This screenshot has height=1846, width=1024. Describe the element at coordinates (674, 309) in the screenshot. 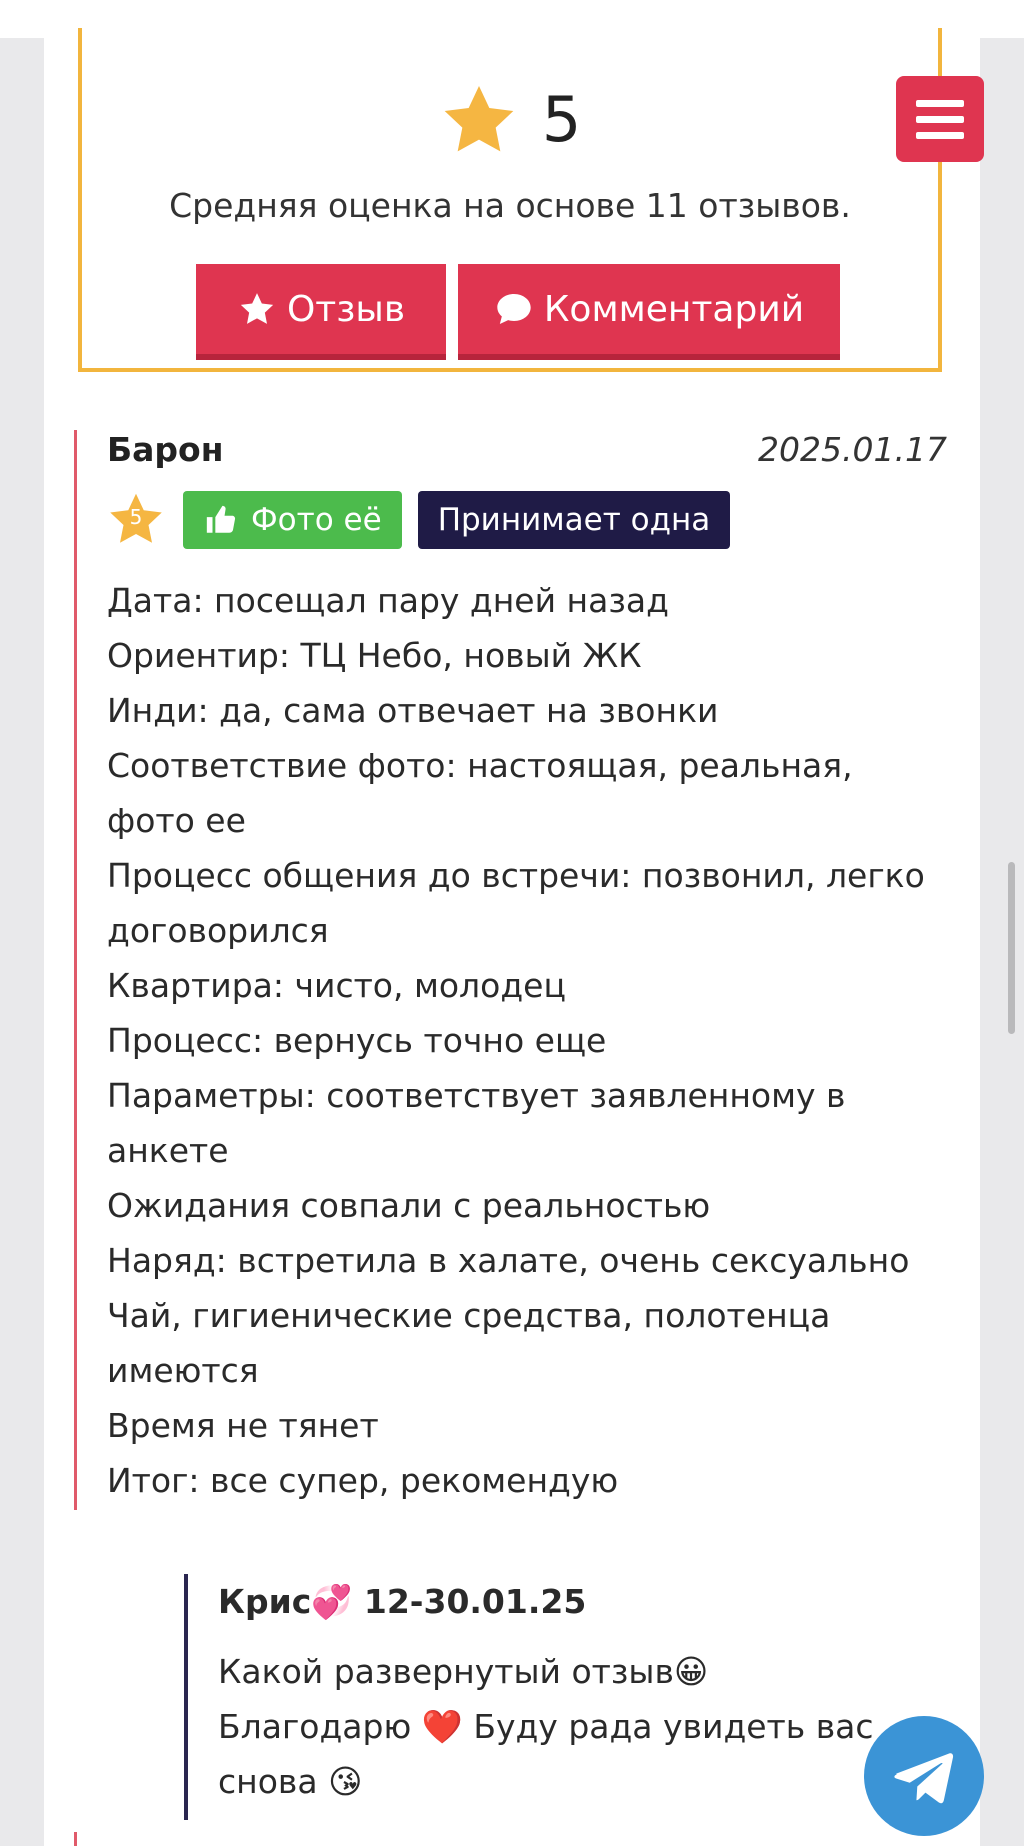

I see `write-comment-label: Комментарий` at that location.